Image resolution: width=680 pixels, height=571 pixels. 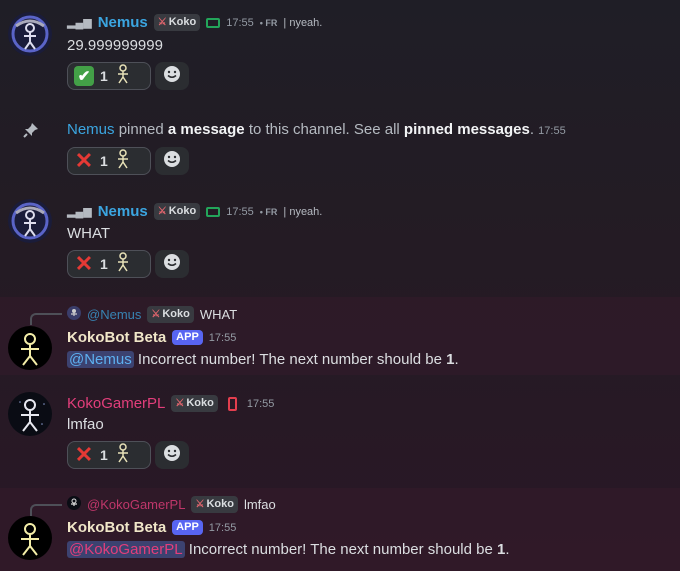 What do you see at coordinates (89, 233) in the screenshot?
I see `message-content: WHAT` at bounding box center [89, 233].